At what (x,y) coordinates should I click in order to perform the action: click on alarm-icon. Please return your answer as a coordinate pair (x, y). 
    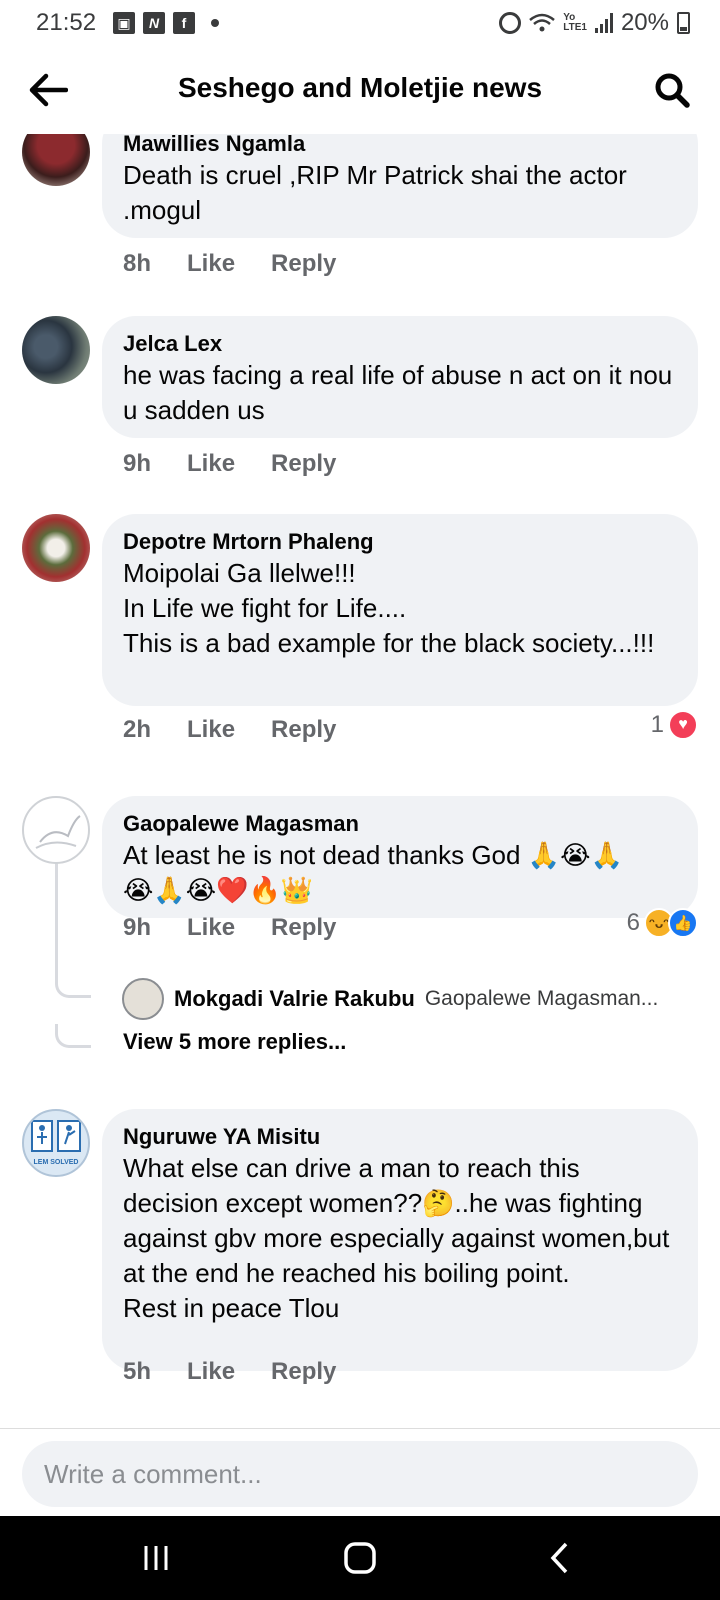
    Looking at the image, I should click on (510, 23).